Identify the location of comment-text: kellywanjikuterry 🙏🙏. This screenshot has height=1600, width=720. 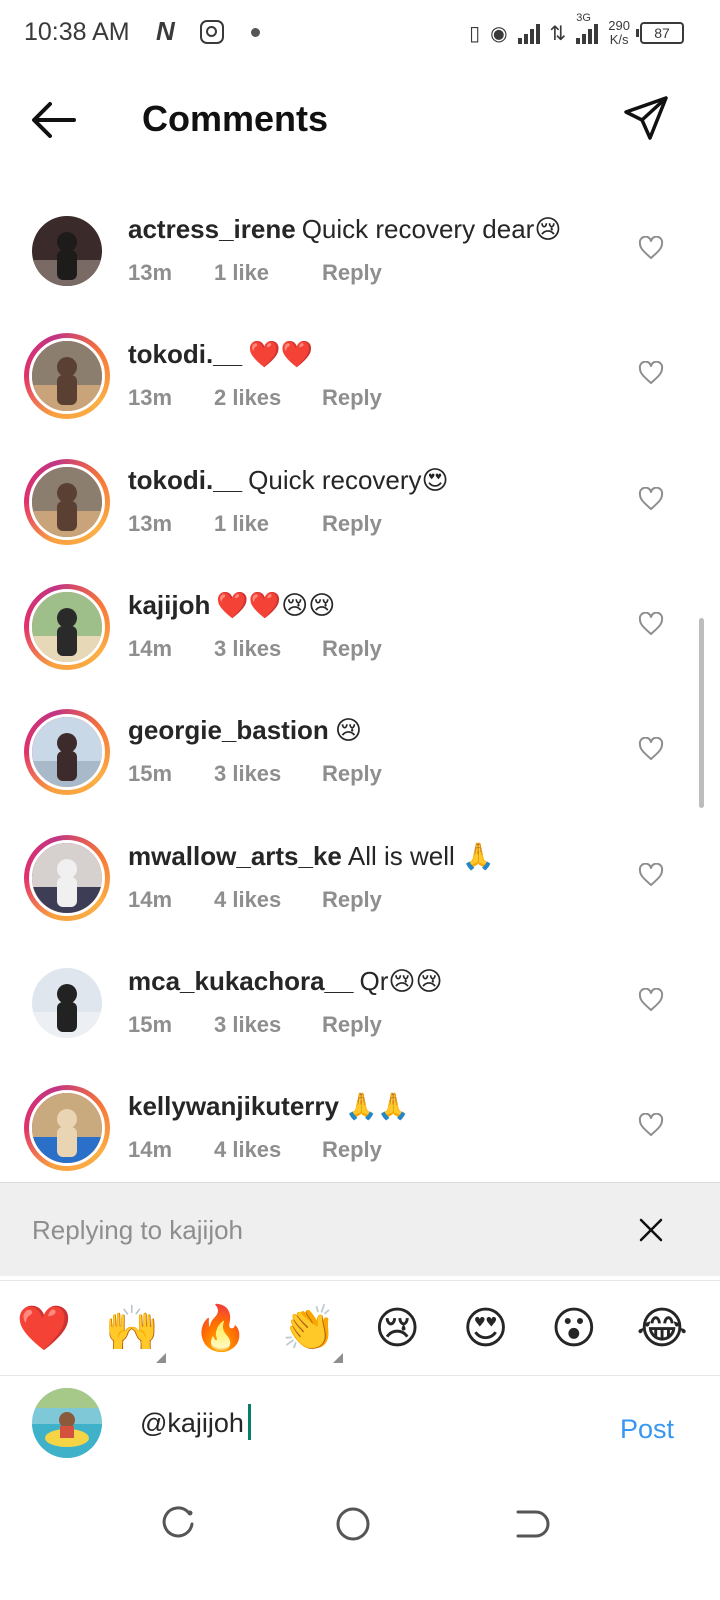
(269, 1106).